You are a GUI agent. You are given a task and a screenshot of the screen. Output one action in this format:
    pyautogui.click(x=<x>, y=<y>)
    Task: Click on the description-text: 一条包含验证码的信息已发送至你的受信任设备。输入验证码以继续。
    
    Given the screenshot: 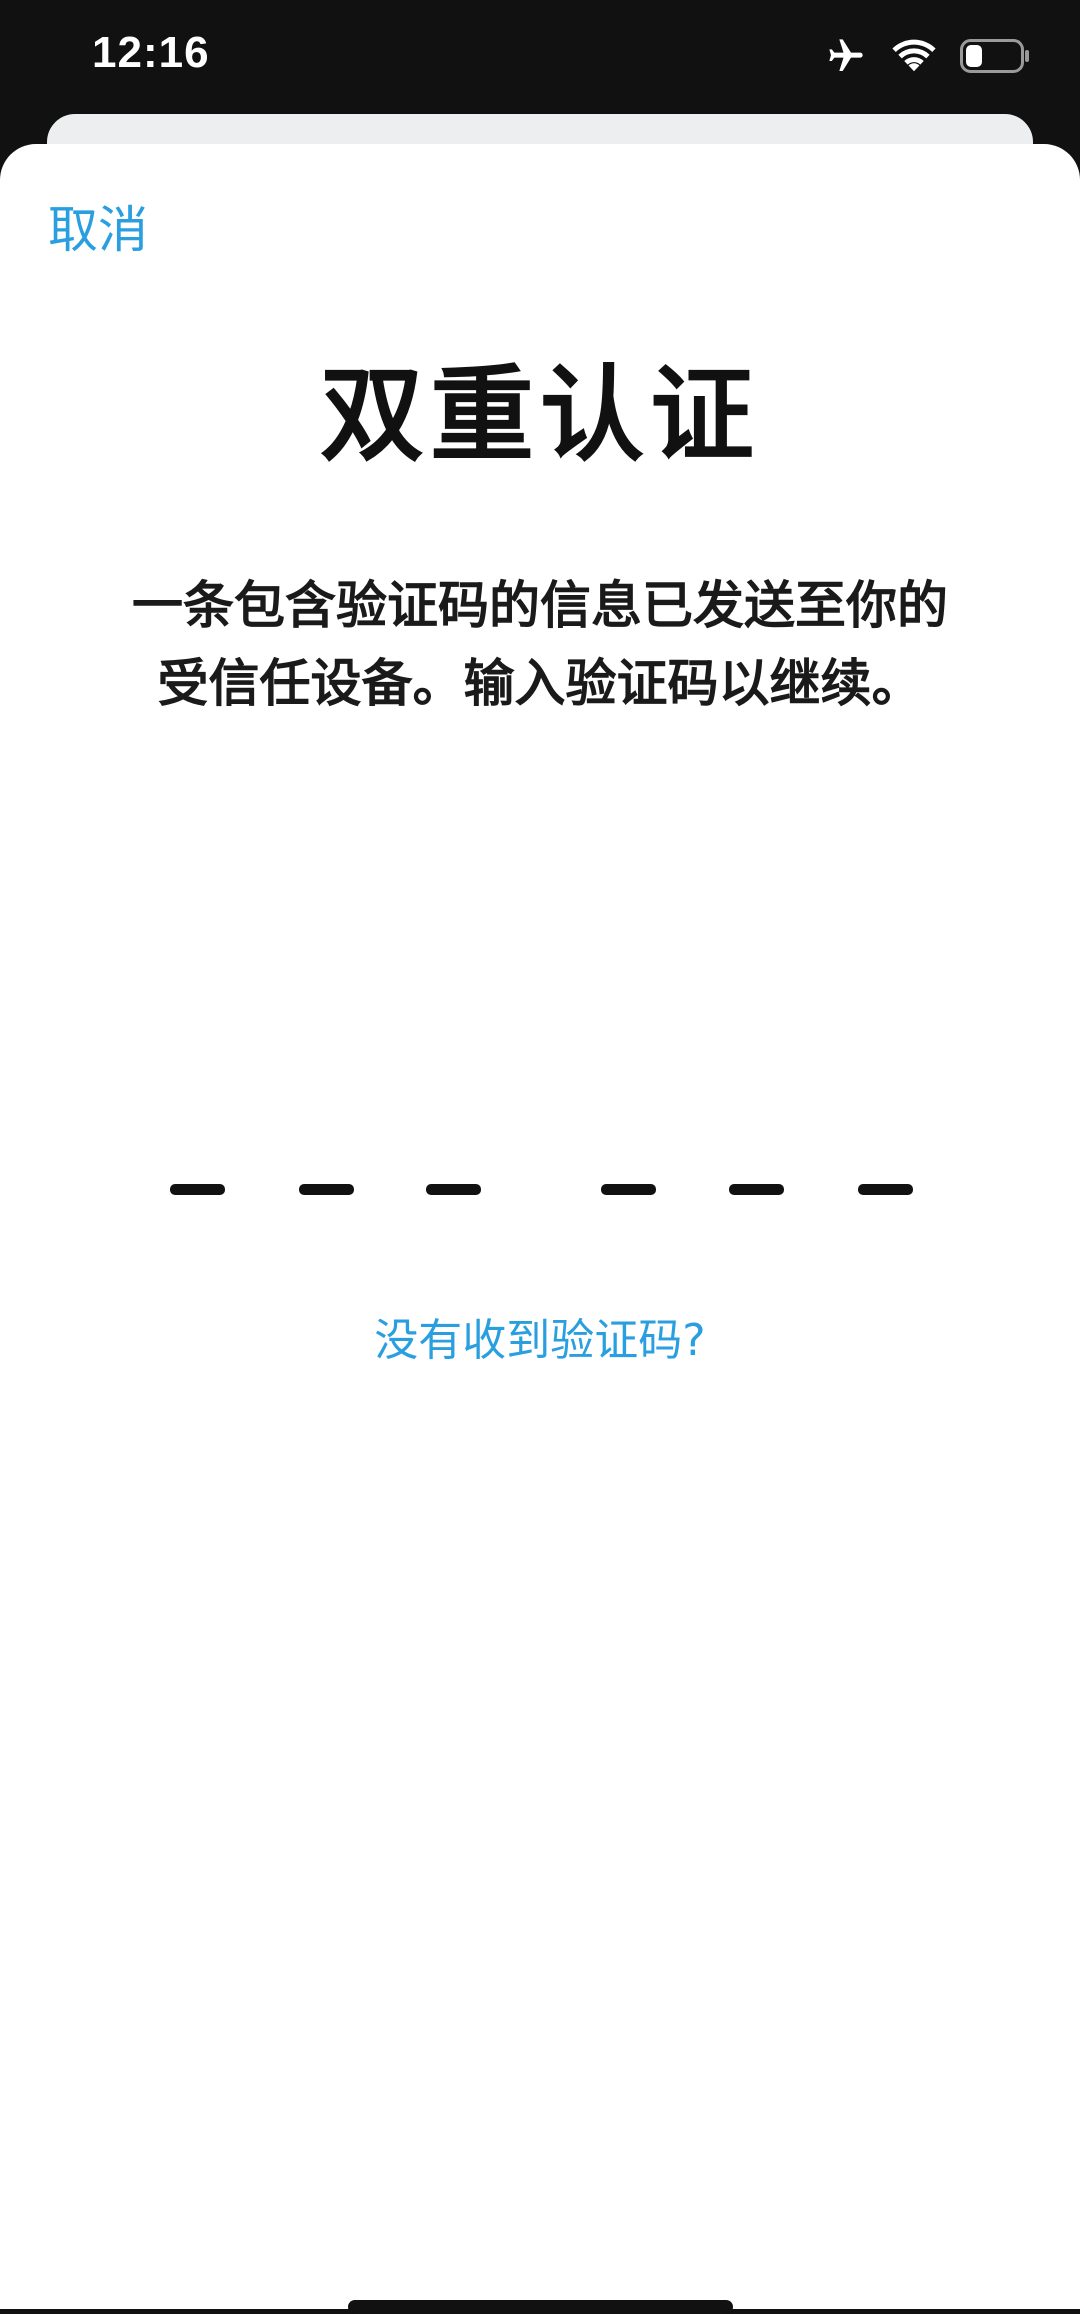 What is the action you would take?
    pyautogui.click(x=539, y=645)
    